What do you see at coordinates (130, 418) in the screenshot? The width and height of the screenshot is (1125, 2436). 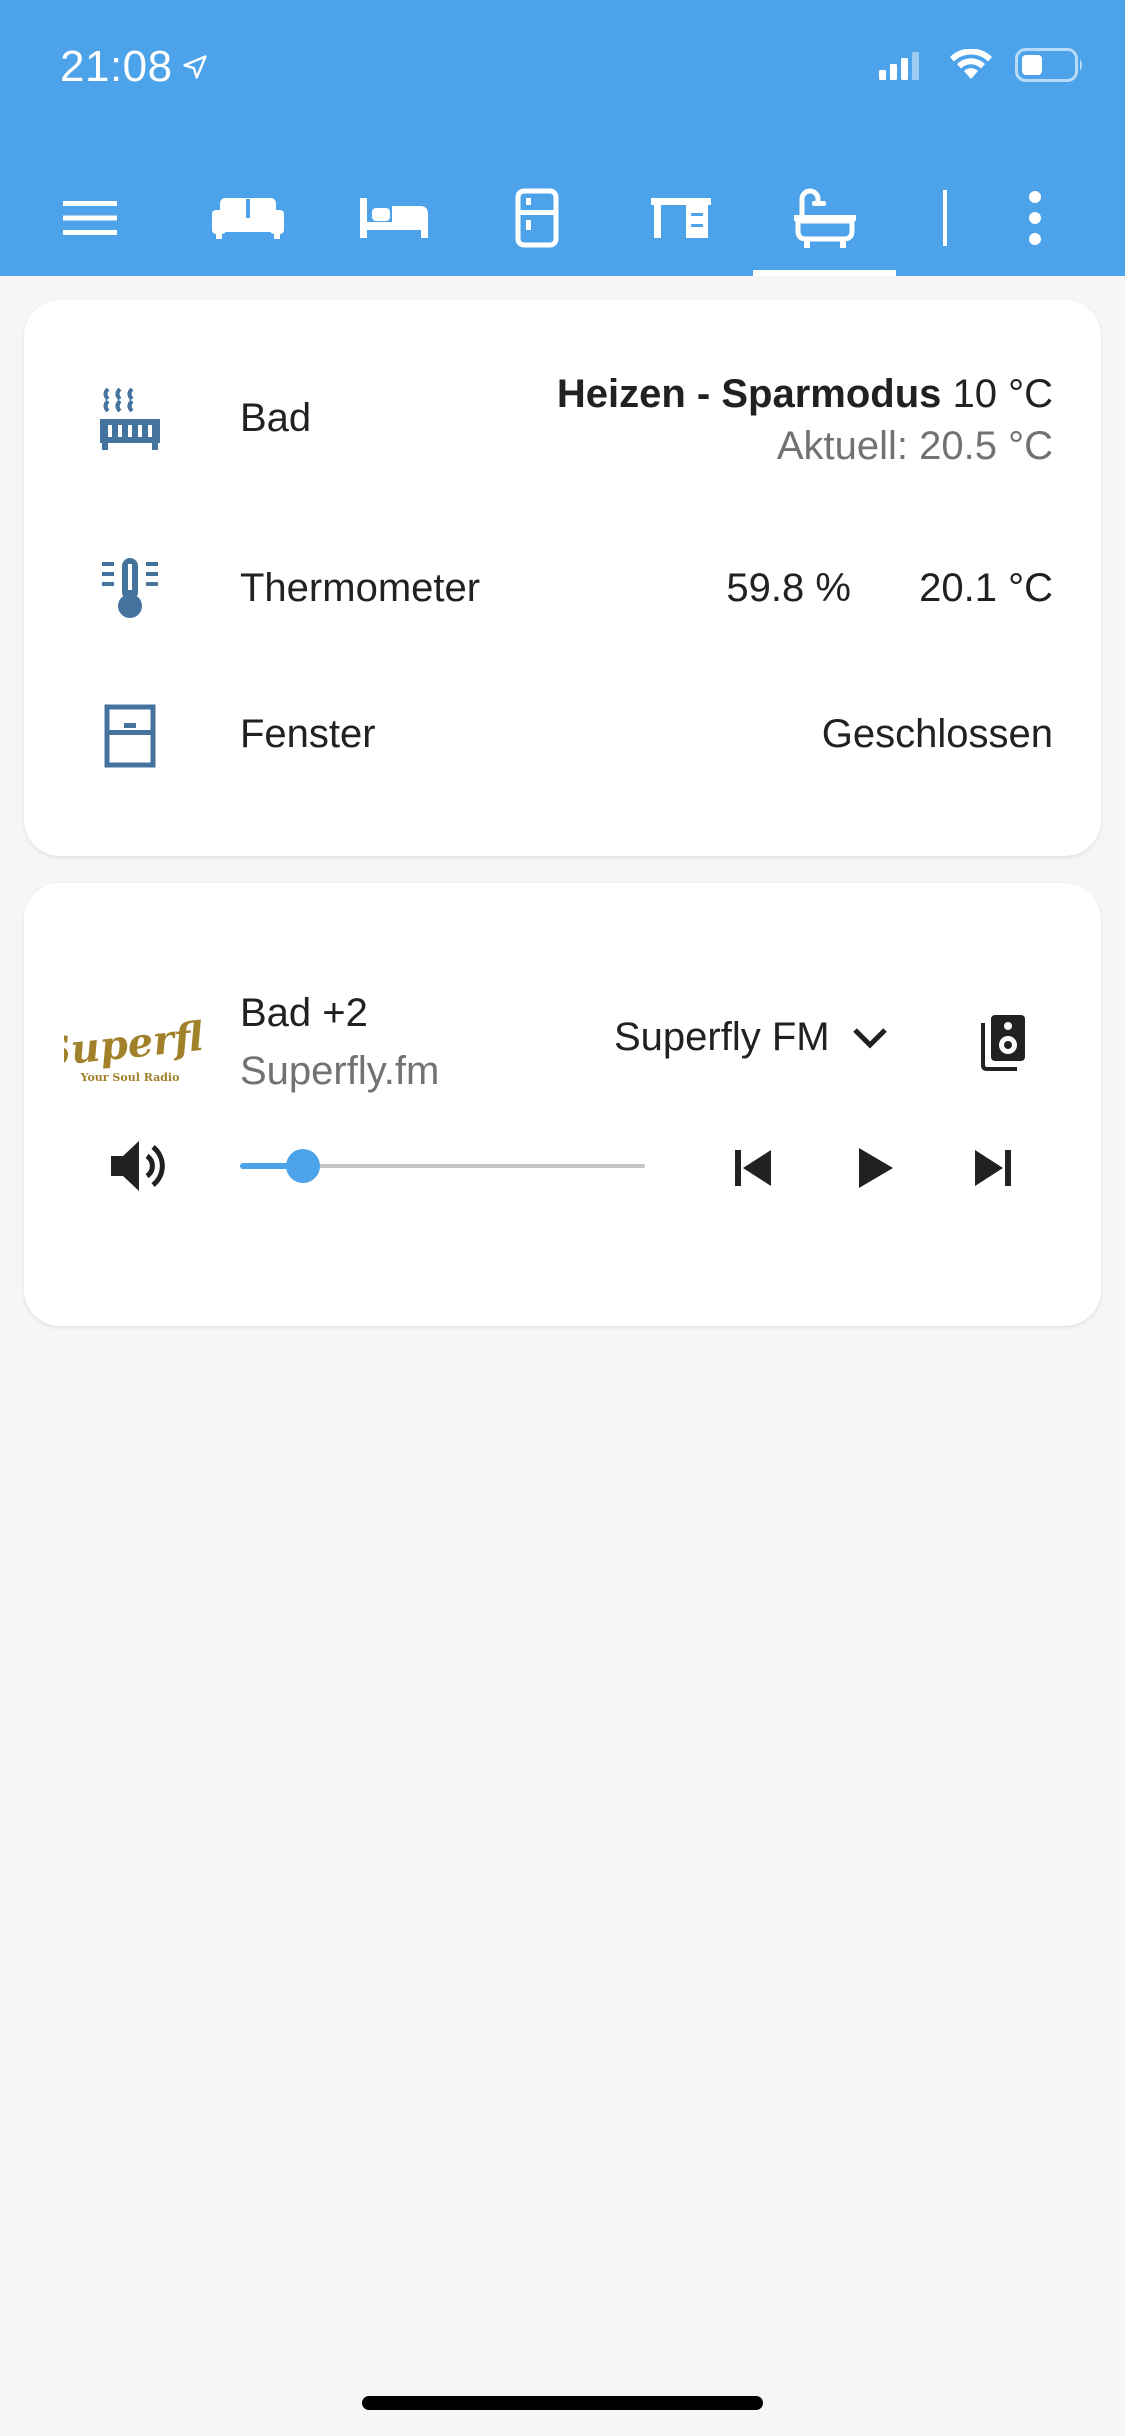 I see `radiator-icon` at bounding box center [130, 418].